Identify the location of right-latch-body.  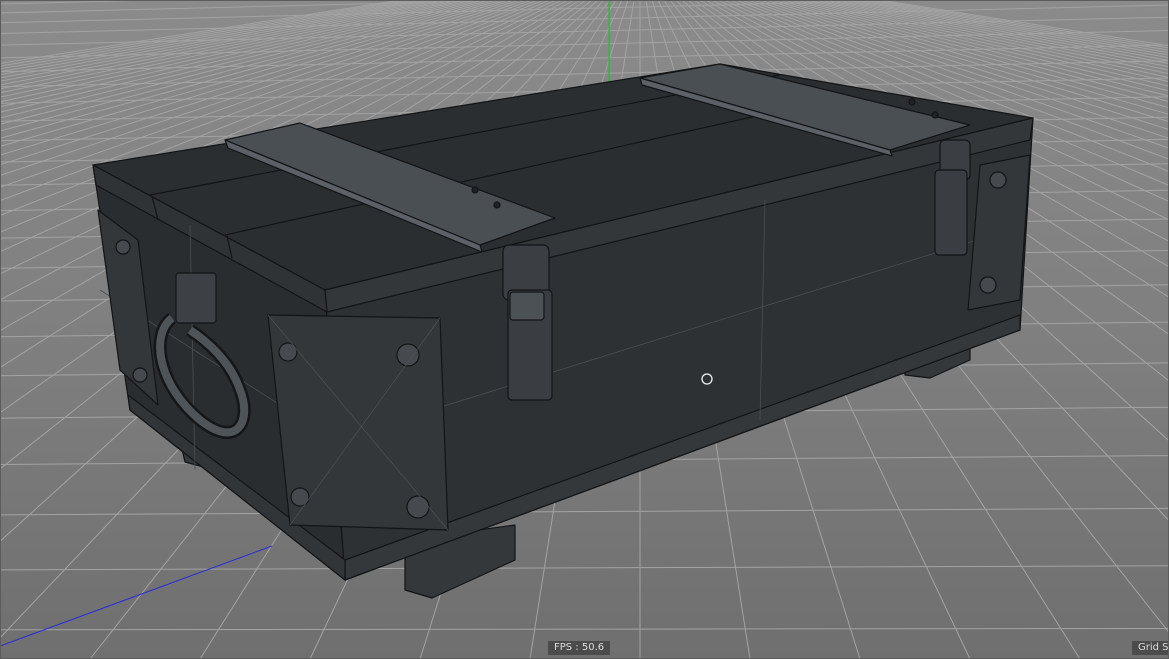
(951, 212).